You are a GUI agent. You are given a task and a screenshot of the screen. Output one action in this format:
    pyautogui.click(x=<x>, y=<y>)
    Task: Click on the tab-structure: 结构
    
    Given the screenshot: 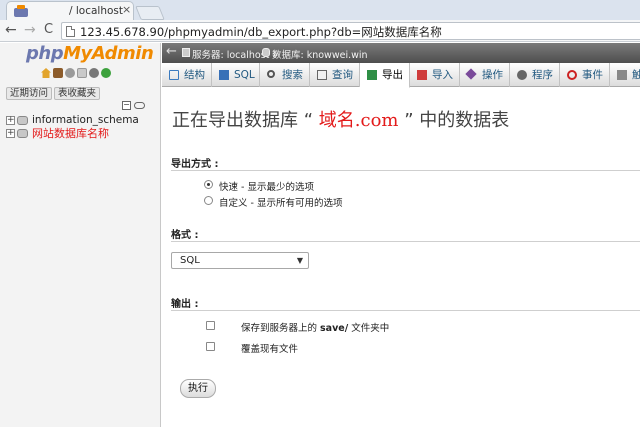 What is the action you would take?
    pyautogui.click(x=187, y=75)
    